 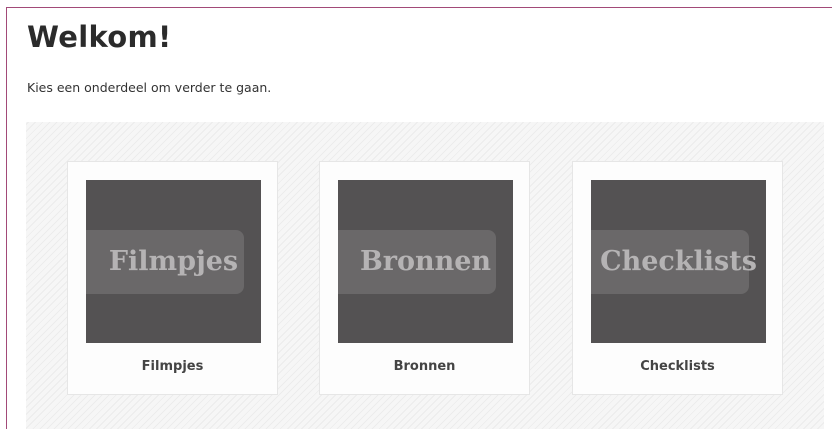 I want to click on tile-image-text: Checklists, so click(x=678, y=261).